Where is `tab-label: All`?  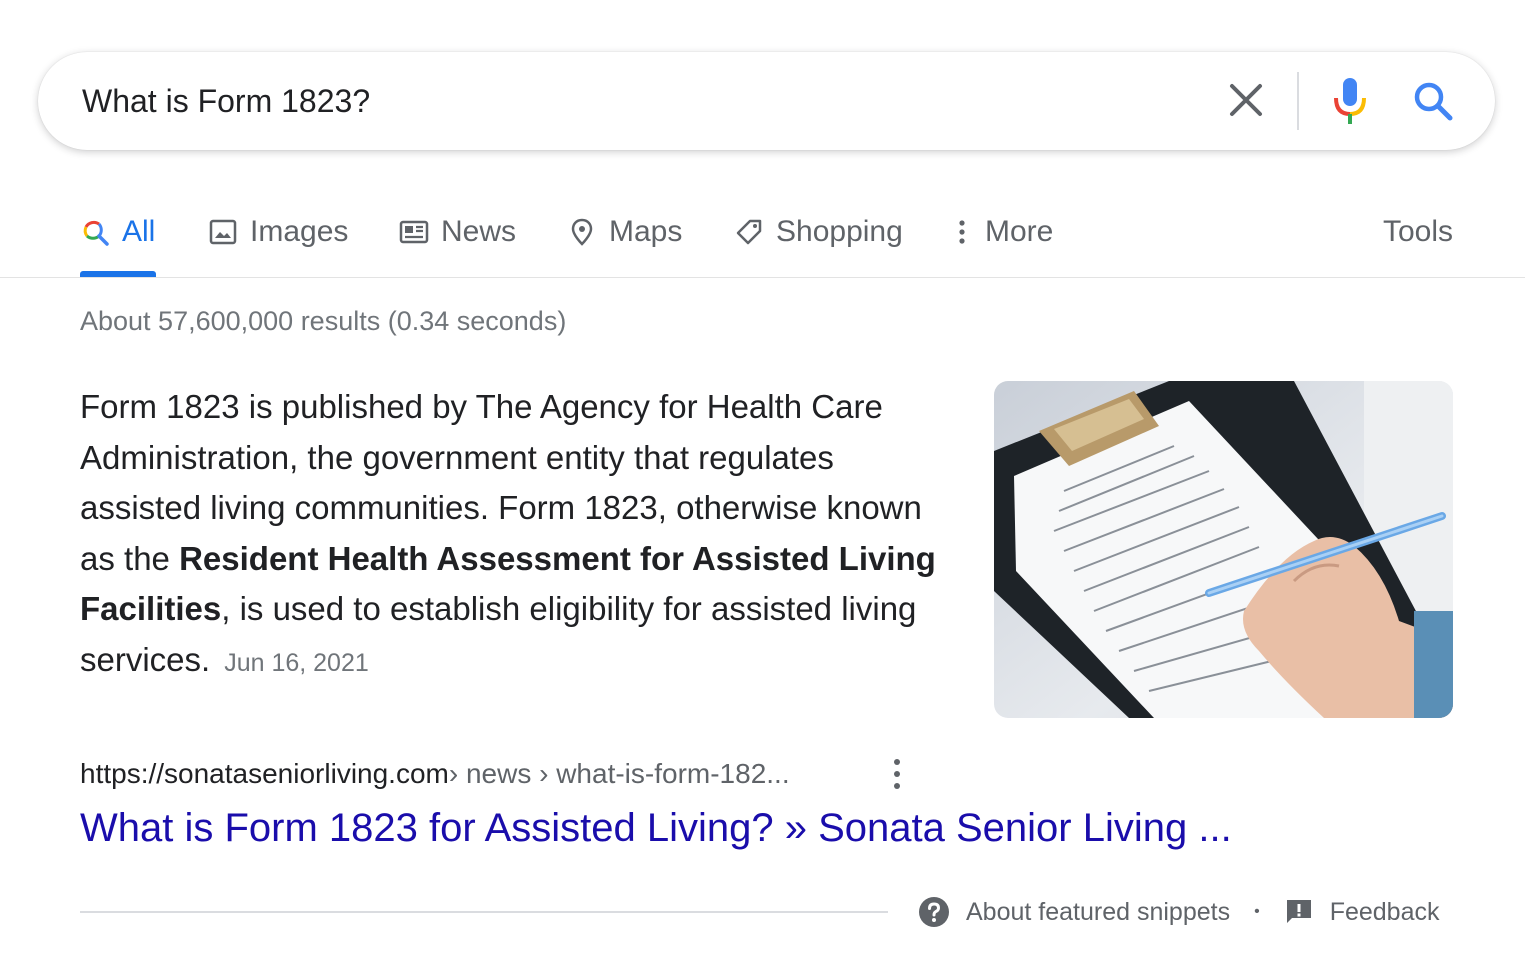 tab-label: All is located at coordinates (139, 231).